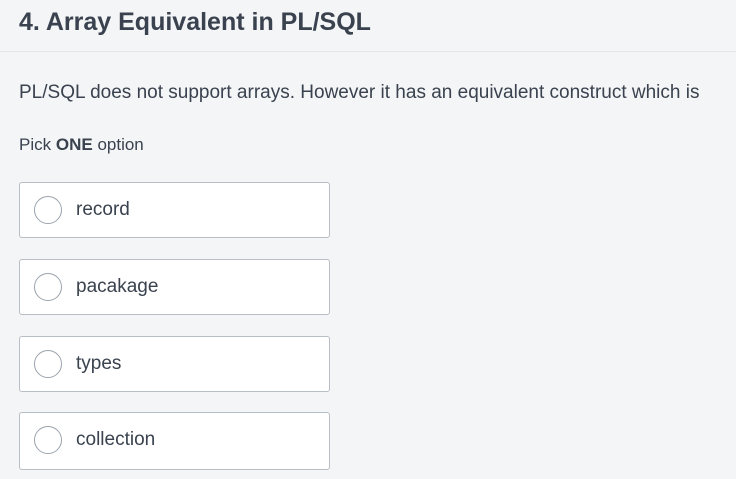 This screenshot has height=479, width=736. Describe the element at coordinates (174, 287) in the screenshot. I see `option-pacakage: pacakage` at that location.